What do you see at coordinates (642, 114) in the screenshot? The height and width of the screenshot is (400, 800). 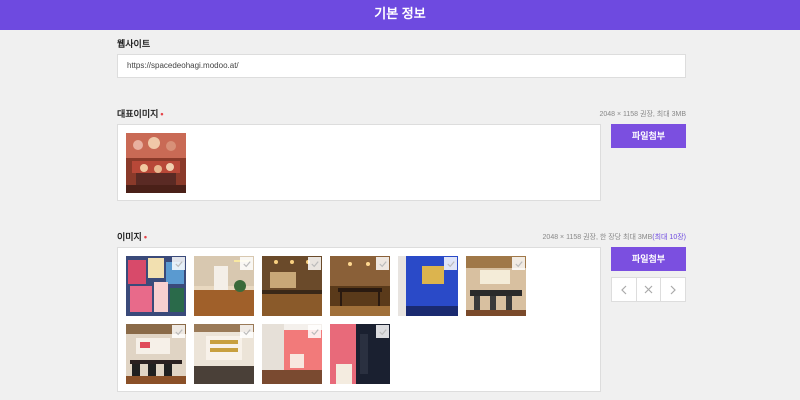 I see `main-image-hint: 2048 × 1158 권장, 최대 3MB` at bounding box center [642, 114].